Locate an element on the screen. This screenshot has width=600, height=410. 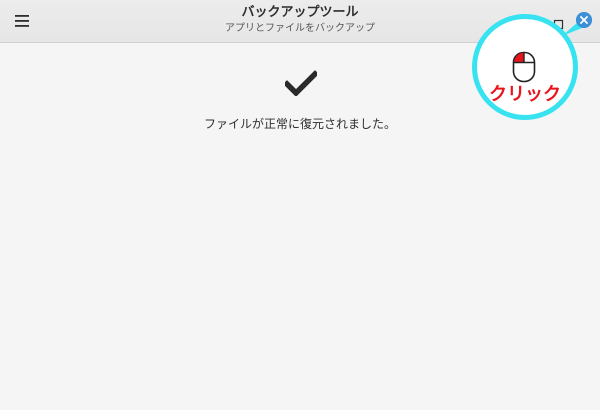
menu-button is located at coordinates (22, 21).